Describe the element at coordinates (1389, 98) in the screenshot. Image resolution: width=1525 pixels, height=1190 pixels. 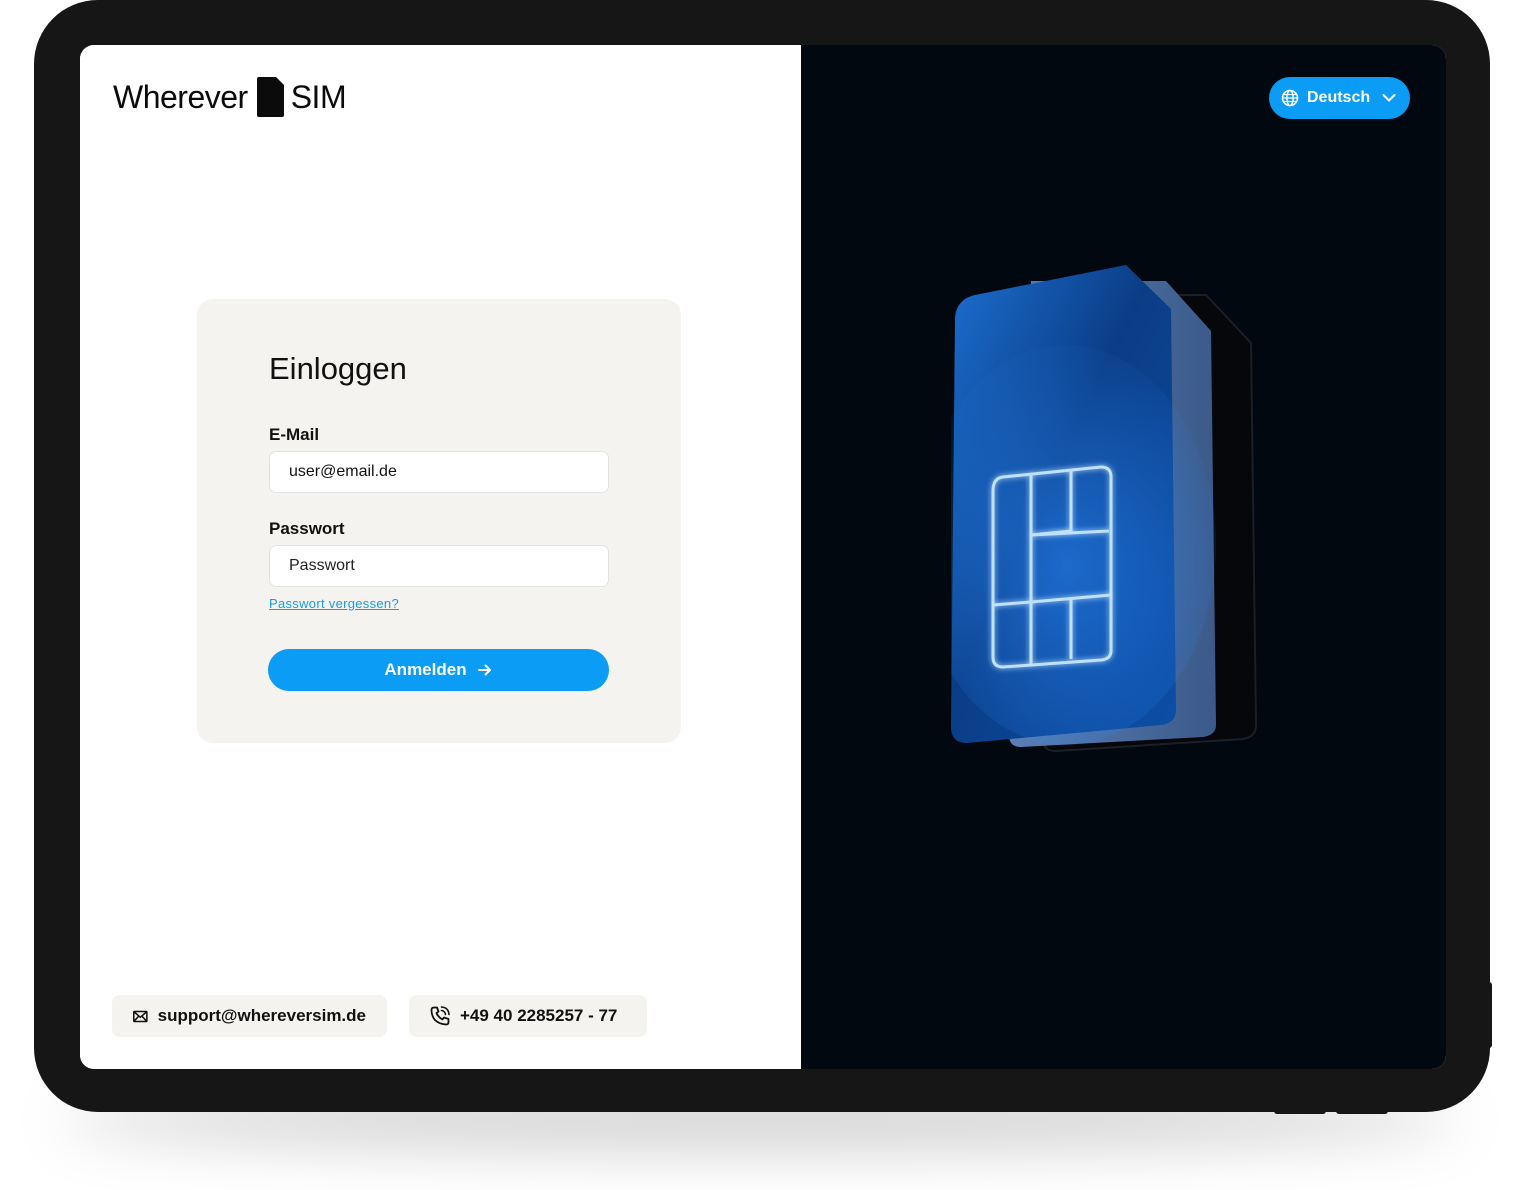
I see `chevron-down-icon` at that location.